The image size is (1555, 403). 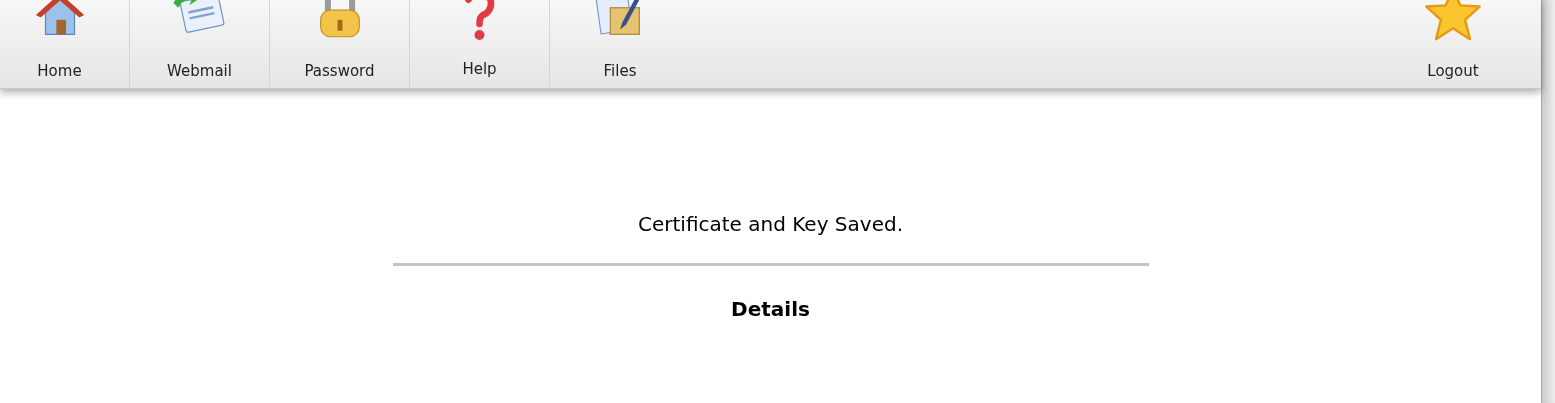 What do you see at coordinates (340, 44) in the screenshot?
I see `toolbar-button: Password` at bounding box center [340, 44].